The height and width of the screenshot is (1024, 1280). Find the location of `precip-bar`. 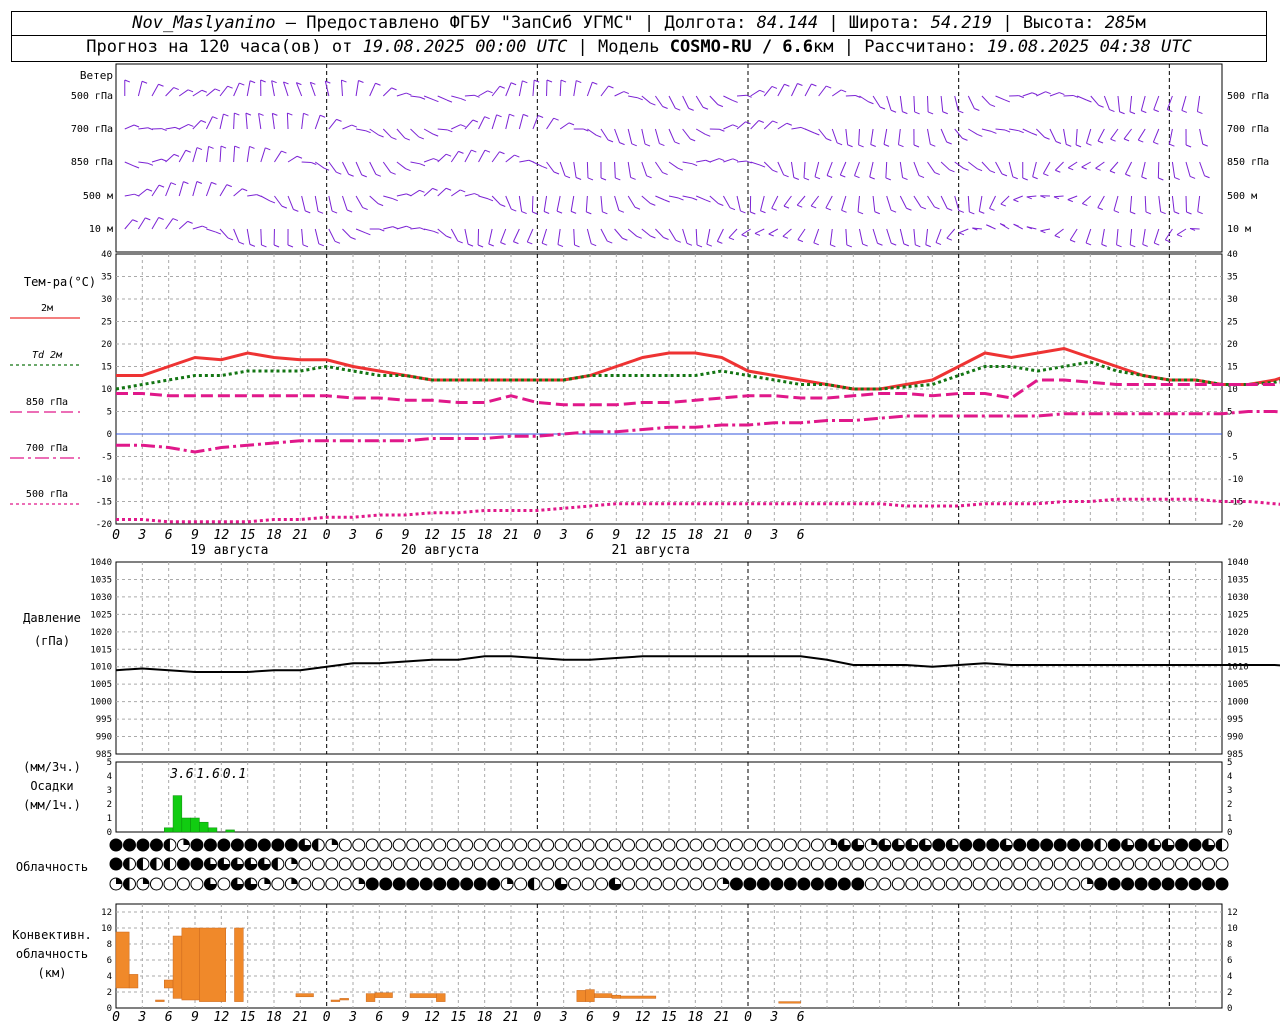

precip-bar is located at coordinates (230, 831).